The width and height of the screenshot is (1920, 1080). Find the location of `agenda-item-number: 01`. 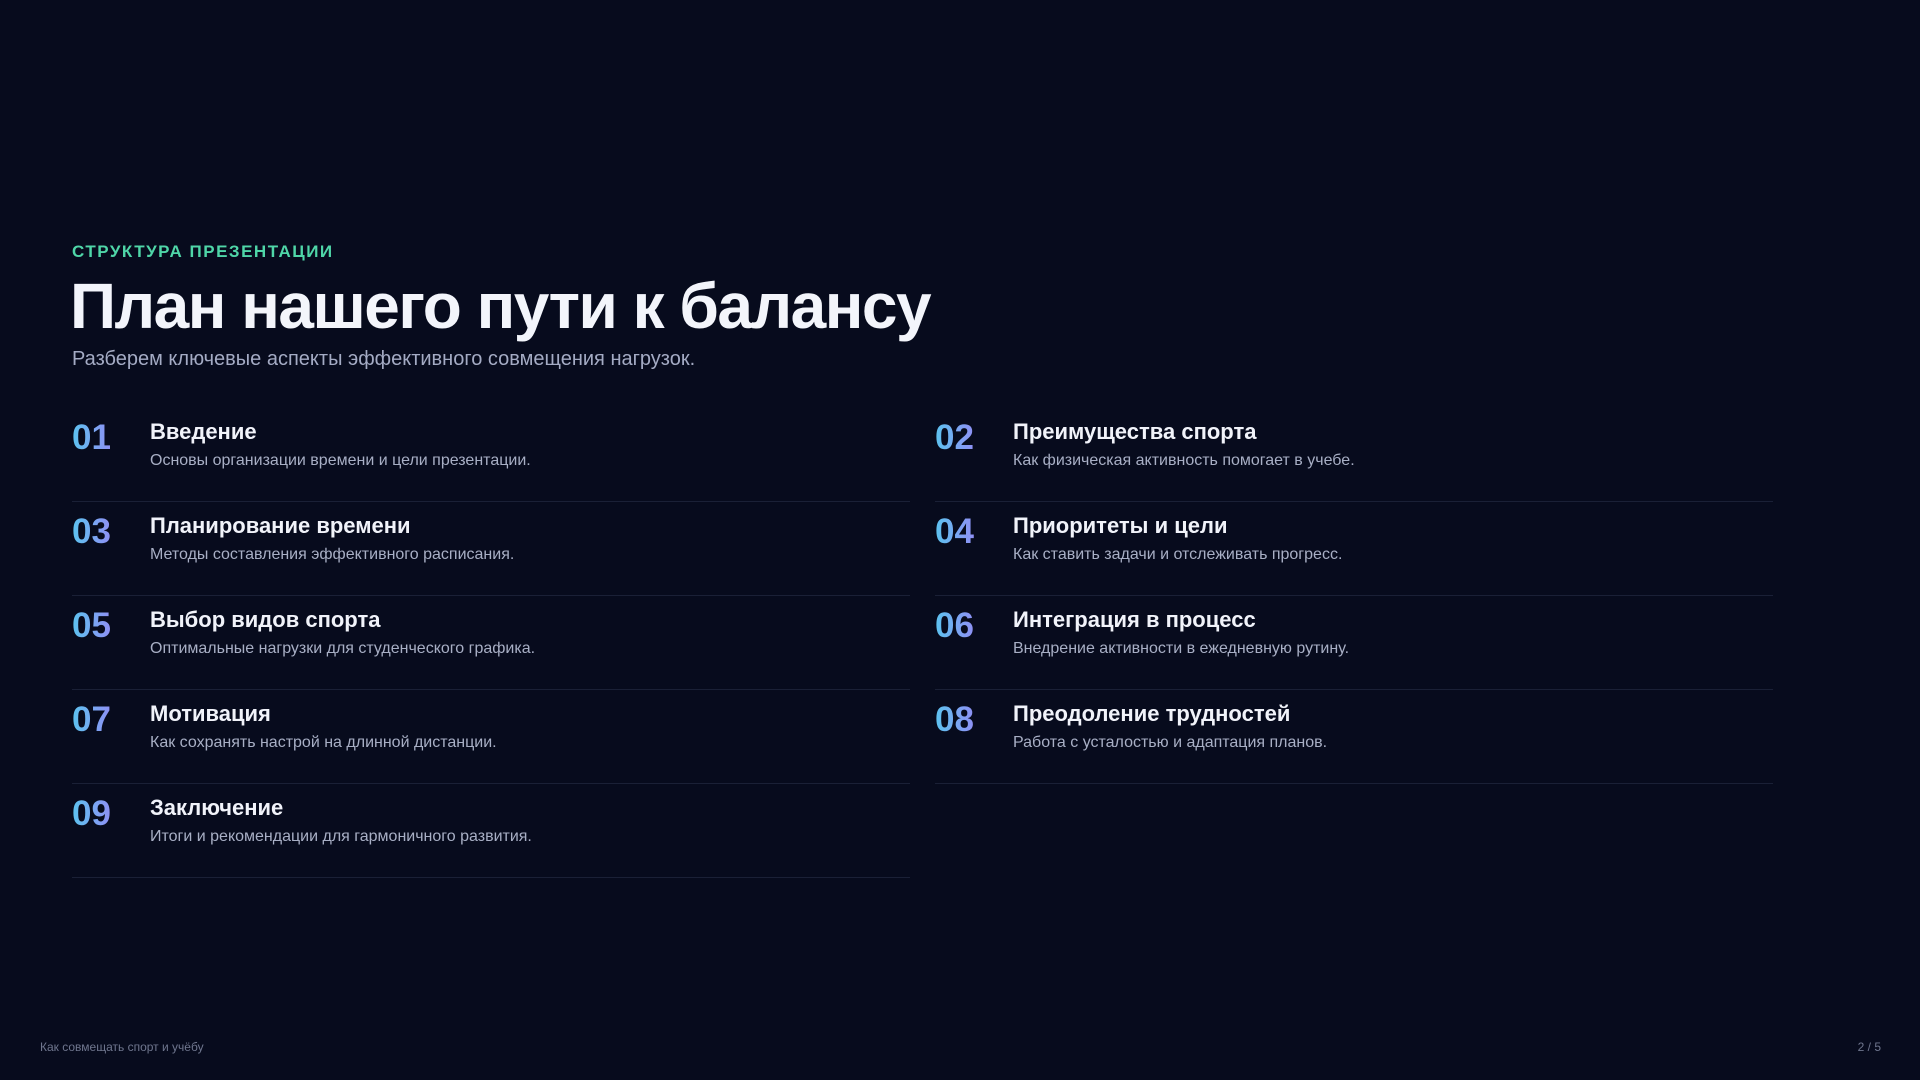

agenda-item-number: 01 is located at coordinates (91, 437).